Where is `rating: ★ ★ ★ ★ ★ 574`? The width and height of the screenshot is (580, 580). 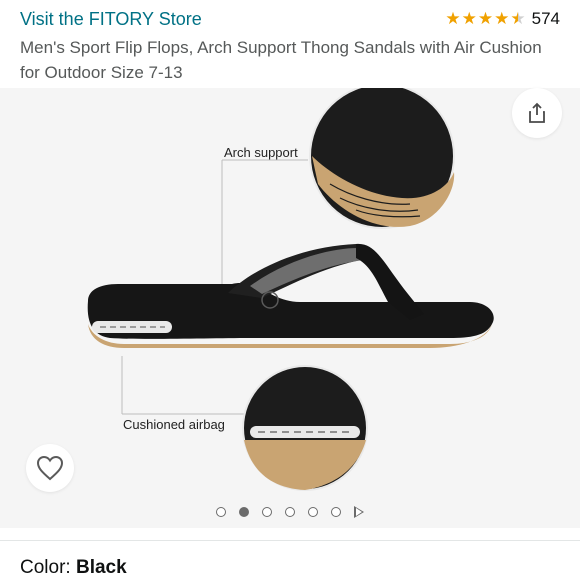
rating: ★ ★ ★ ★ ★ 574 is located at coordinates (502, 19).